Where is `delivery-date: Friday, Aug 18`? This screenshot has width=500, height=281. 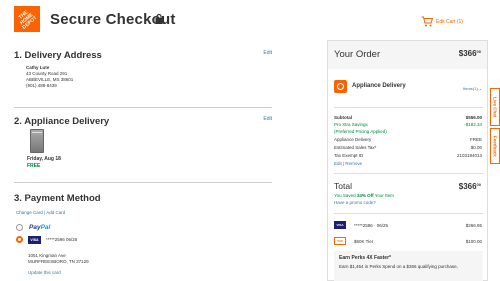
delivery-date: Friday, Aug 18 is located at coordinates (44, 159).